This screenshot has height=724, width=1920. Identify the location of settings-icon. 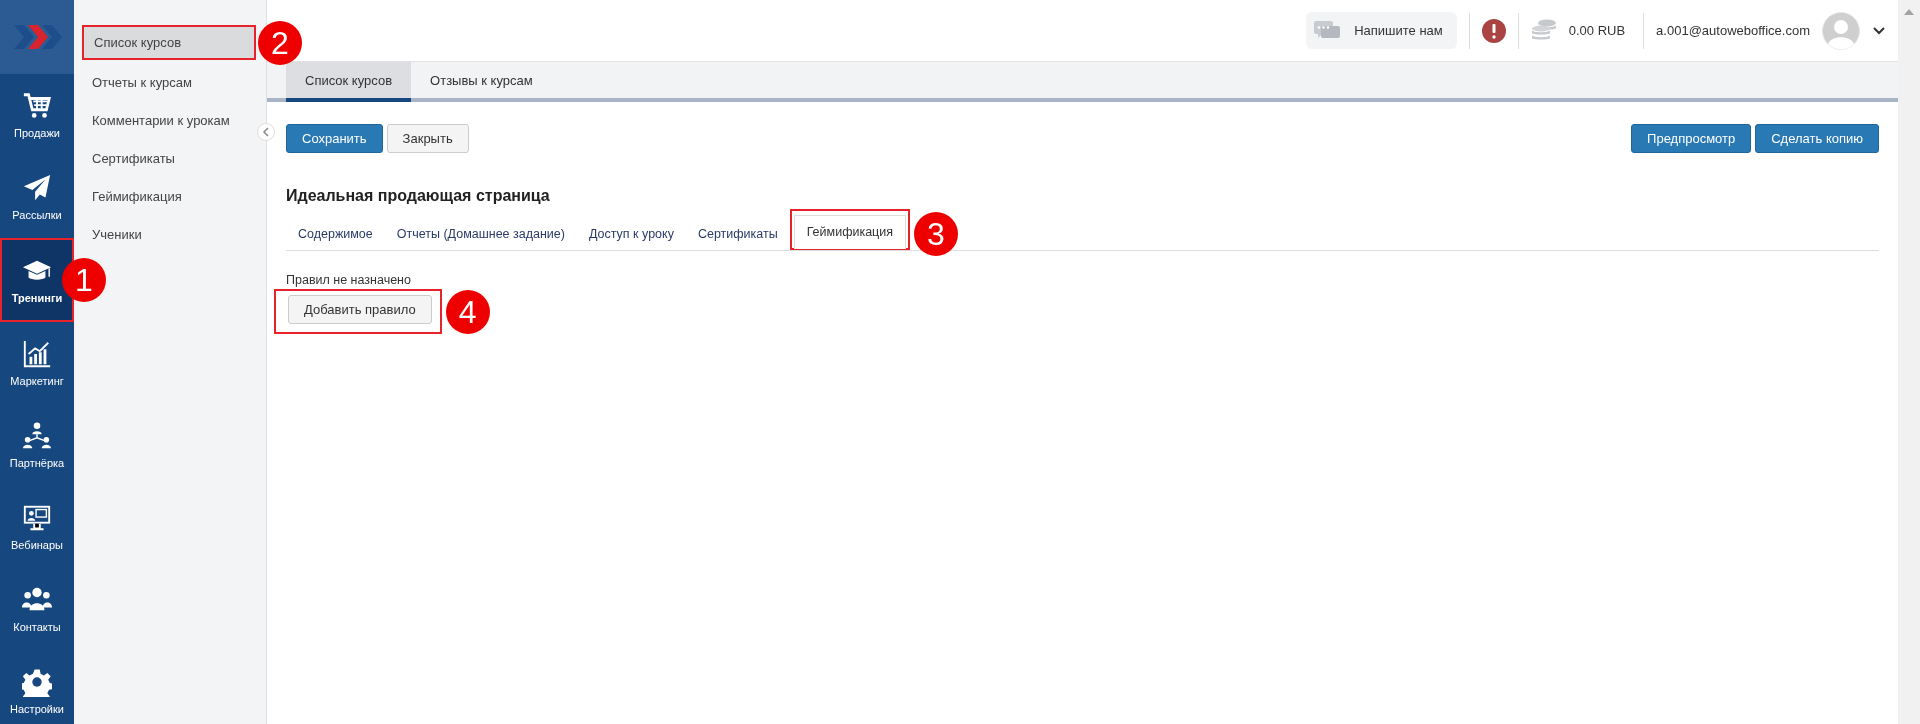
(37, 682).